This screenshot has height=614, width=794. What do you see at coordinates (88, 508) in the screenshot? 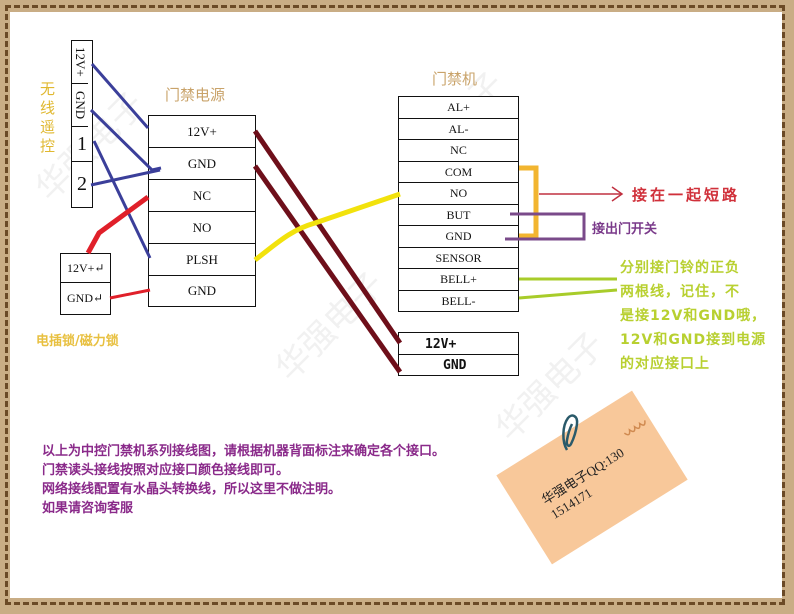
I see `footer-note-line: 如果请咨询客服` at bounding box center [88, 508].